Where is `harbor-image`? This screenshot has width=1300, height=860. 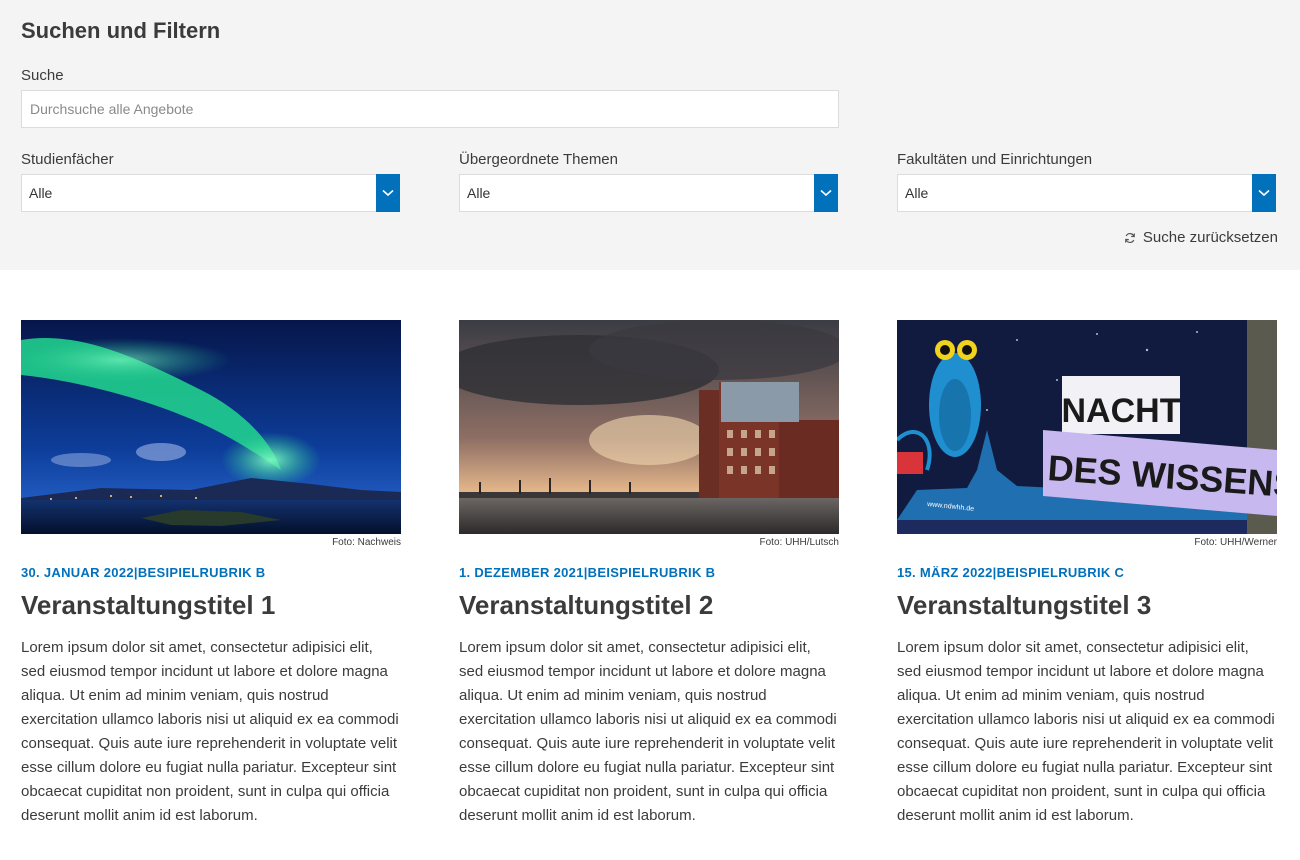 harbor-image is located at coordinates (649, 427).